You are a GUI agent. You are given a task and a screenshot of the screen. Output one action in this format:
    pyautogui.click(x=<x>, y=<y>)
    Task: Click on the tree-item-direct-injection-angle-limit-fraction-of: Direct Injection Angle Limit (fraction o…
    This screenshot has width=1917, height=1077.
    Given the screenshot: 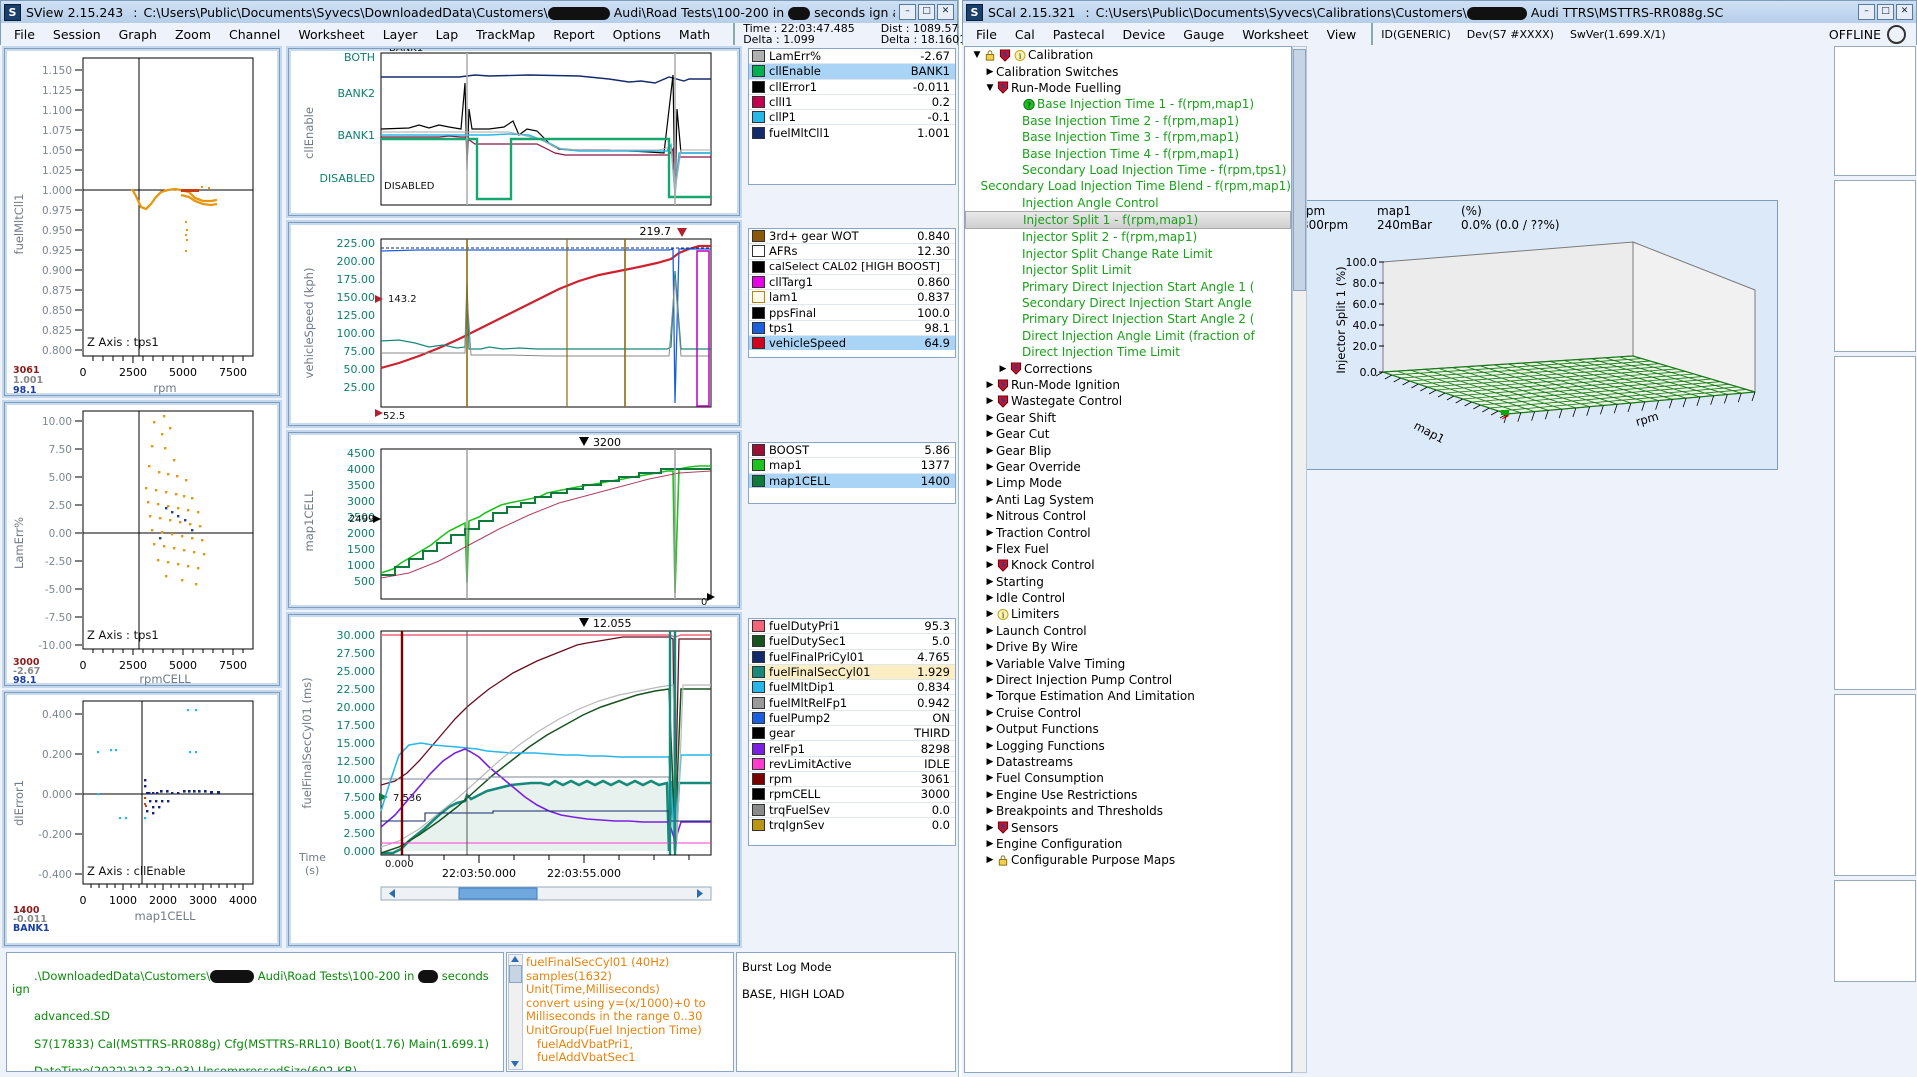 What is the action you would take?
    pyautogui.click(x=1128, y=336)
    